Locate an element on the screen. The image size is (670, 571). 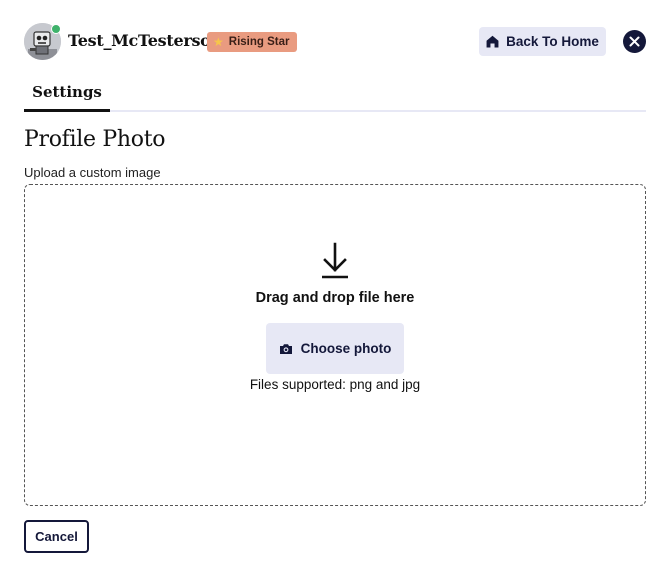
close-icon is located at coordinates (634, 41).